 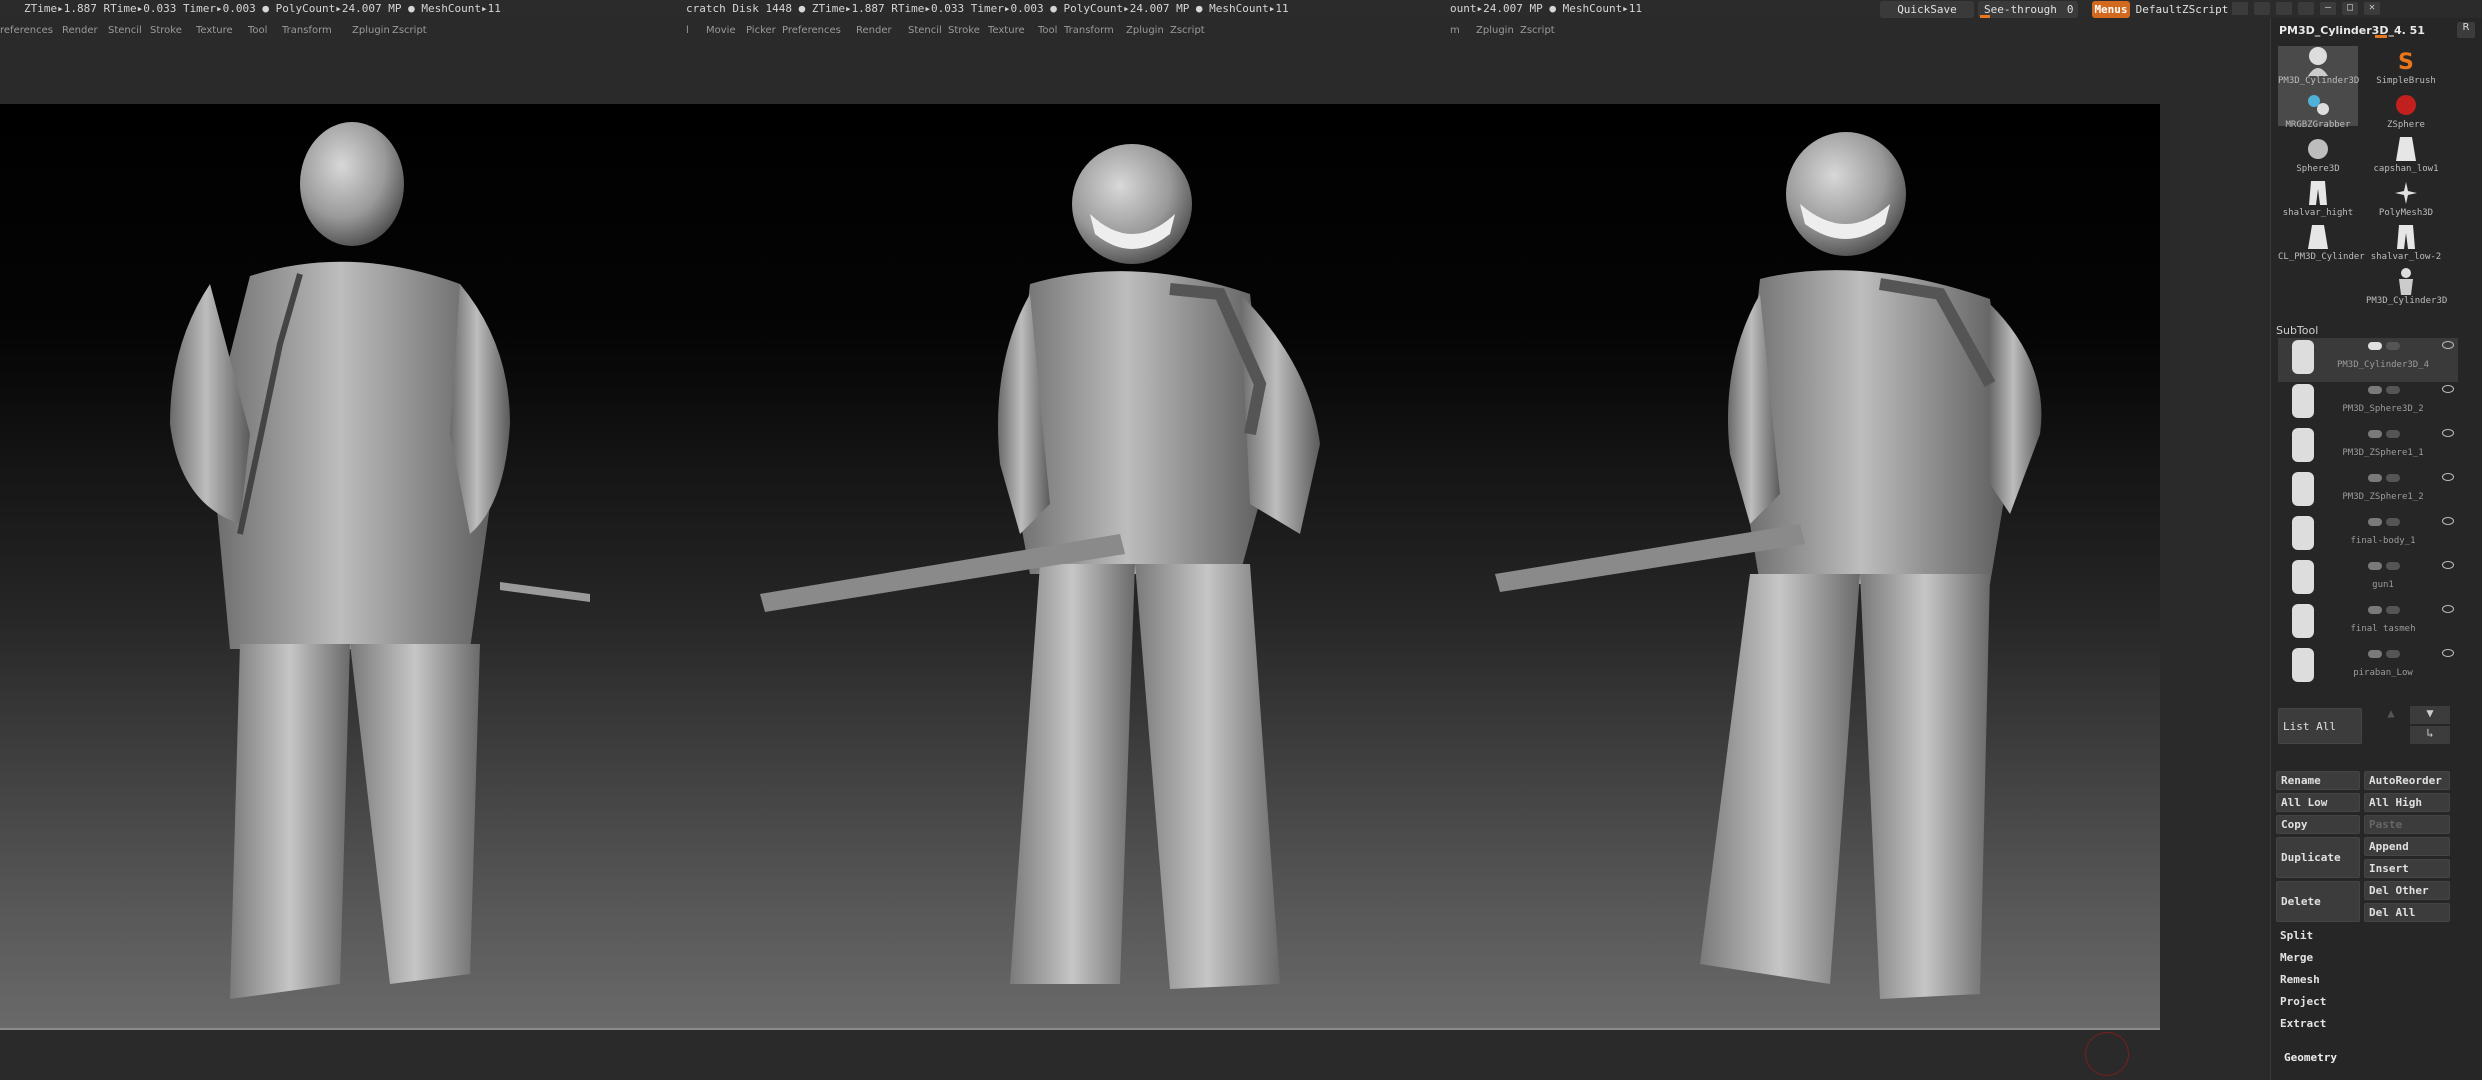 What do you see at coordinates (2284, 8) in the screenshot?
I see `palette-icon` at bounding box center [2284, 8].